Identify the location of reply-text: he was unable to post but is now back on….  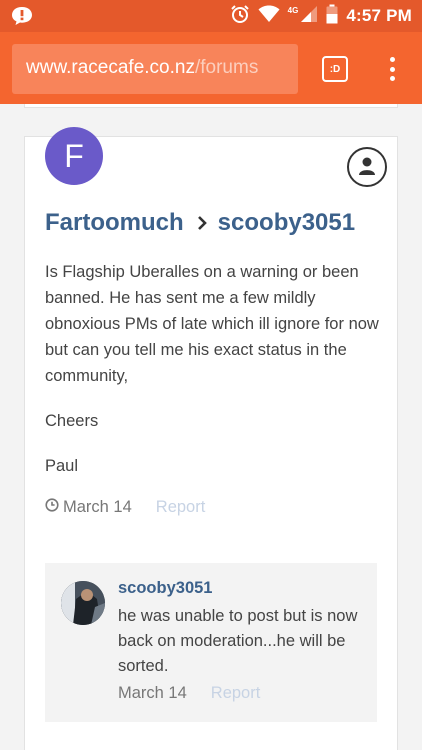
(238, 641).